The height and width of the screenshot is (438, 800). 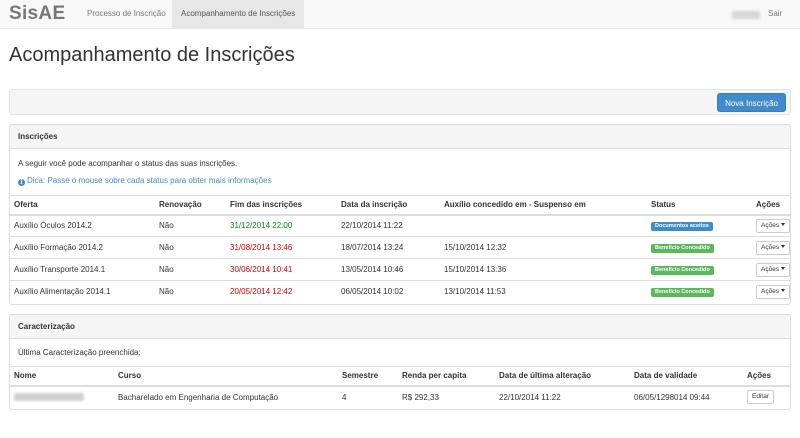 What do you see at coordinates (79, 352) in the screenshot?
I see `caracterizacao-intro: Última Caracterização preenchida:` at bounding box center [79, 352].